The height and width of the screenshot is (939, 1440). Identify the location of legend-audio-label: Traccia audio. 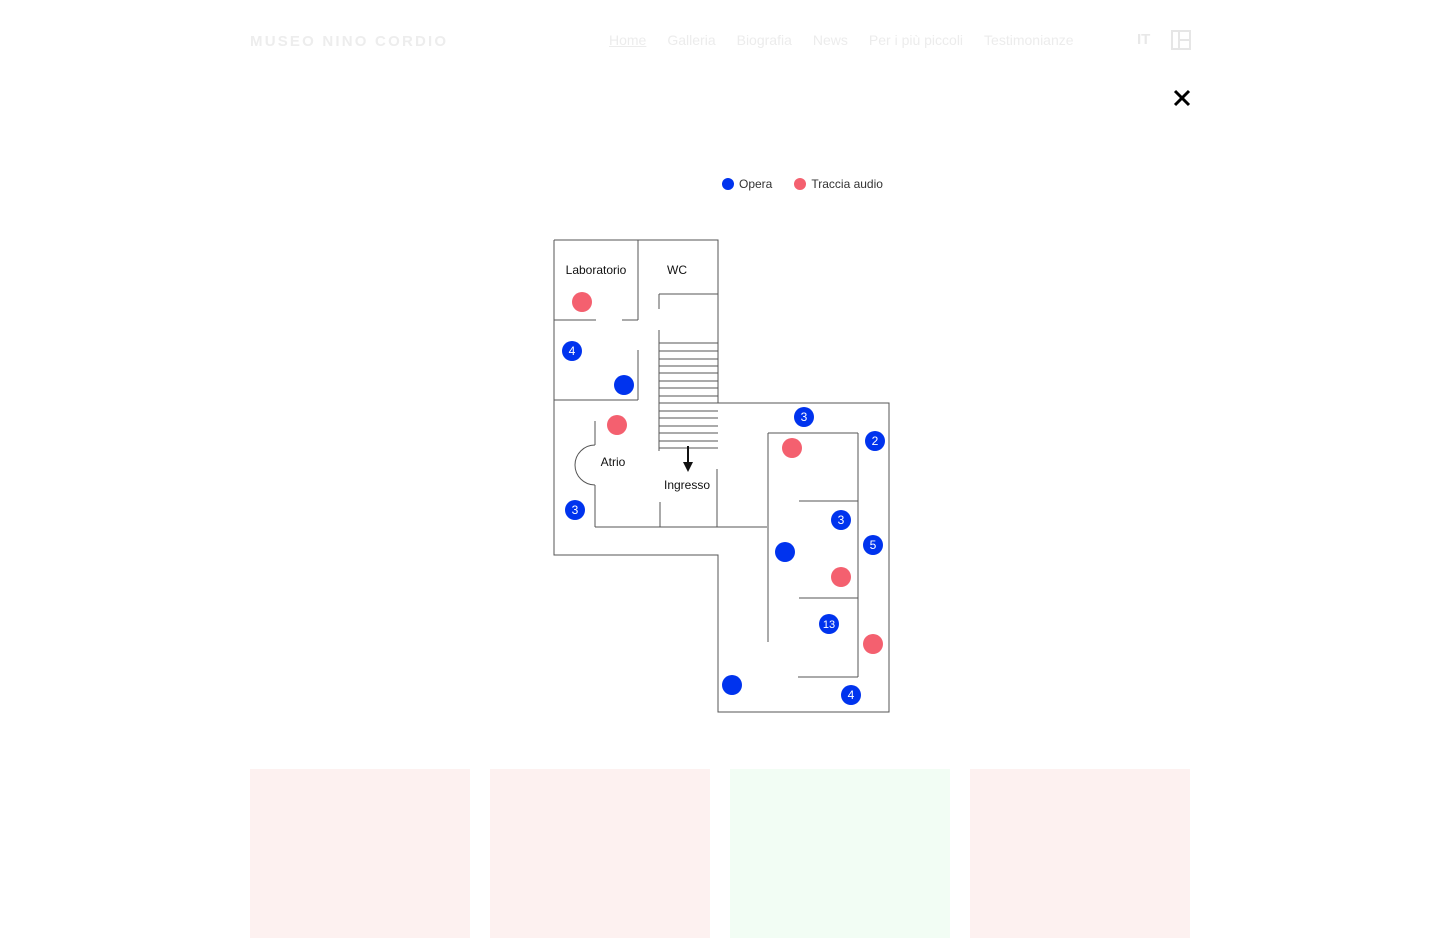
(847, 184).